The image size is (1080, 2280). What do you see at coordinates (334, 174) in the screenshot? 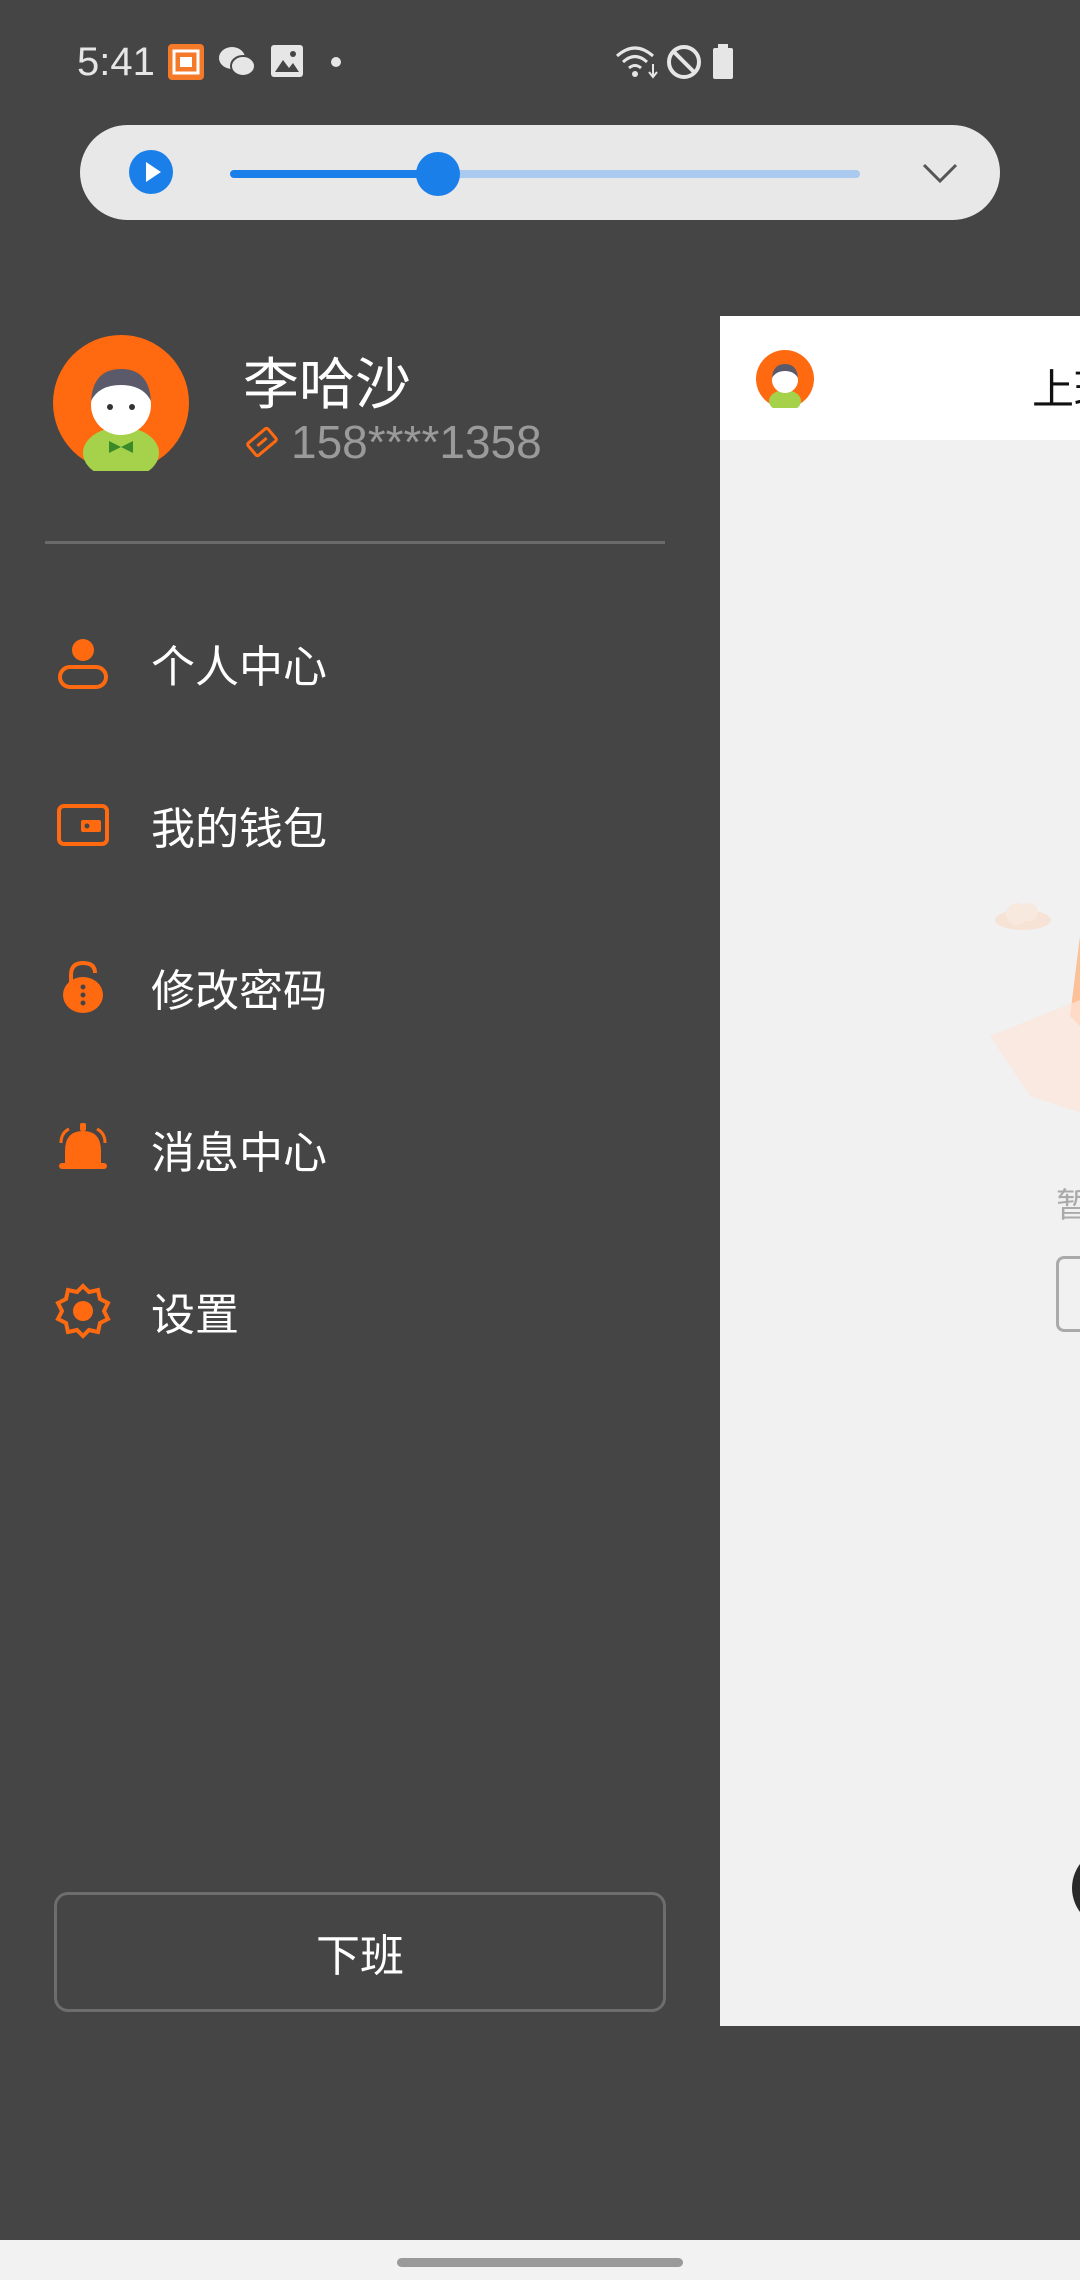
I see `media-progress-fill` at bounding box center [334, 174].